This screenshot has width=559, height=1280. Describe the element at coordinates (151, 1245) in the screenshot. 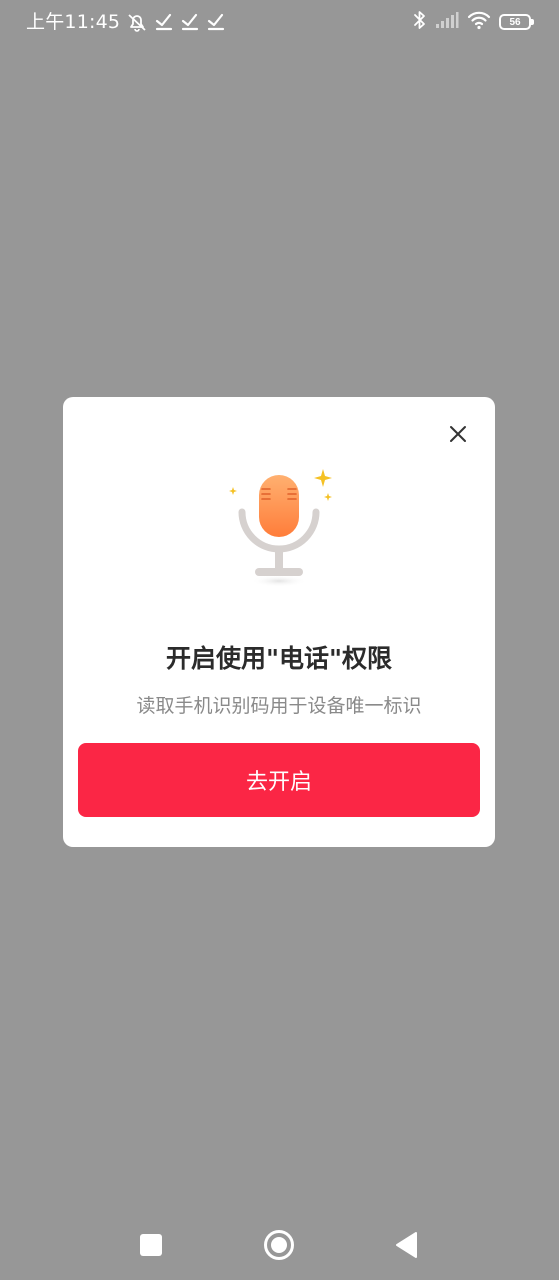

I see `recents-square-icon` at that location.